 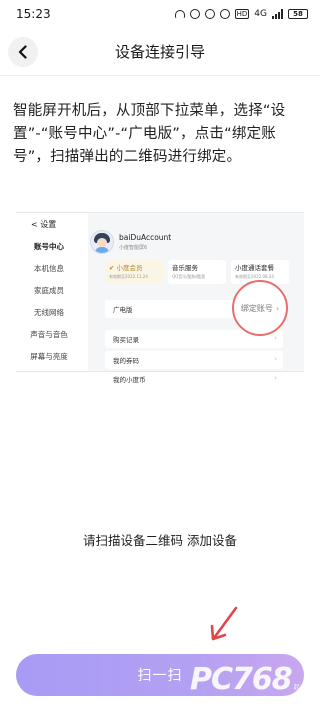 What do you see at coordinates (260, 14) in the screenshot?
I see `network-type: 4G` at bounding box center [260, 14].